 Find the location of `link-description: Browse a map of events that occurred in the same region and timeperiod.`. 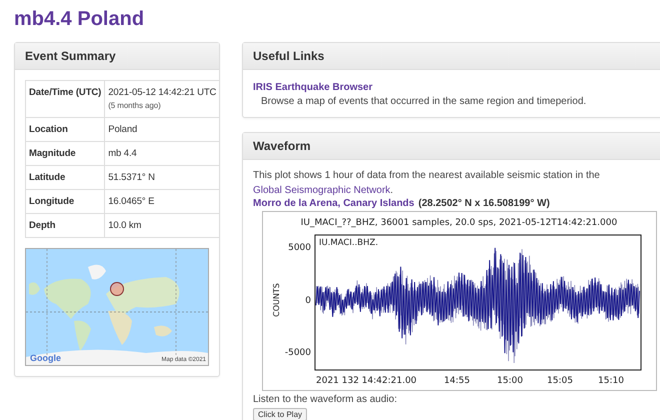

link-description: Browse a map of events that occurred in the same region and timeperiod. is located at coordinates (424, 101).